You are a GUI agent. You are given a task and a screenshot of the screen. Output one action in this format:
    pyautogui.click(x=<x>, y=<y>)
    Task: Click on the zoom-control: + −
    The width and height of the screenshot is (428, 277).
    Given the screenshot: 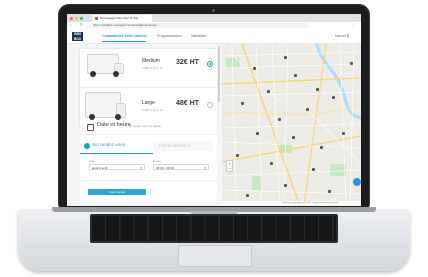 What is the action you would take?
    pyautogui.click(x=229, y=166)
    